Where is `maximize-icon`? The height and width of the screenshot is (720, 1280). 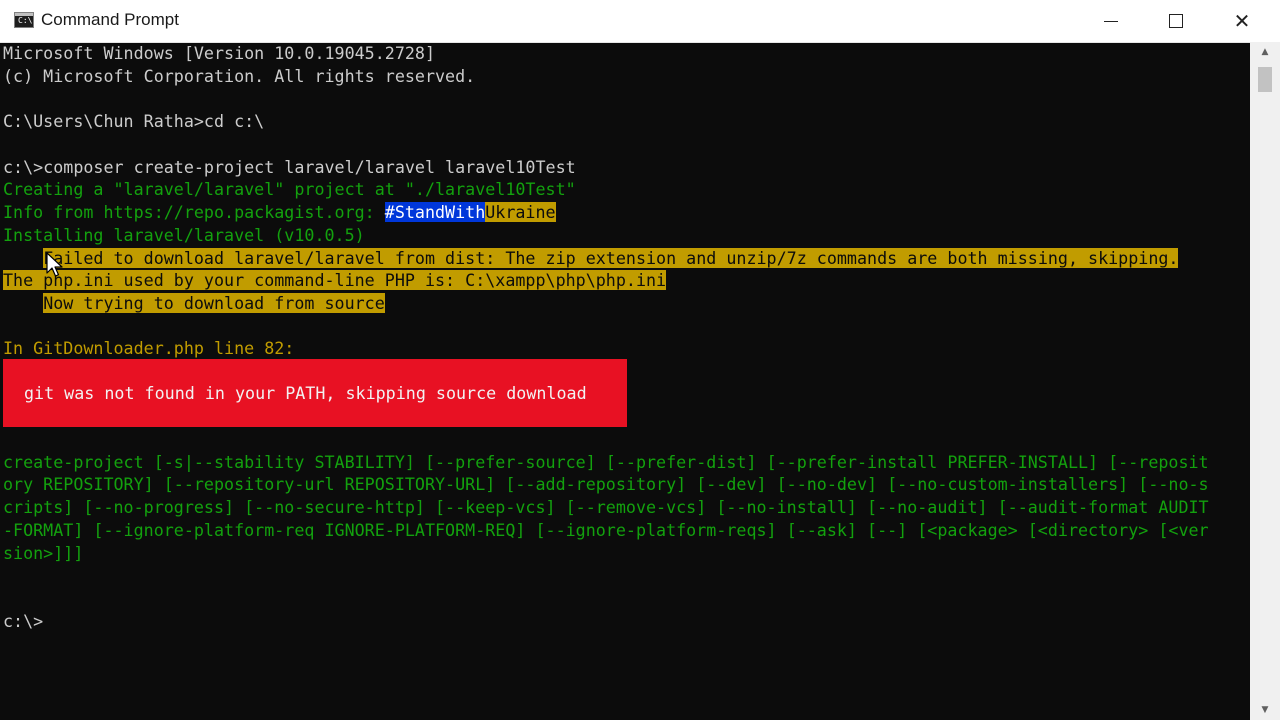
maximize-icon is located at coordinates (1176, 21).